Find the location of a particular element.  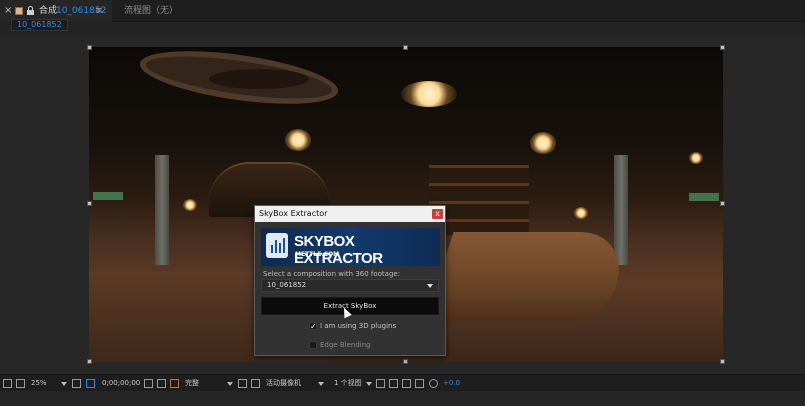

always-preview-icon is located at coordinates (7, 383).